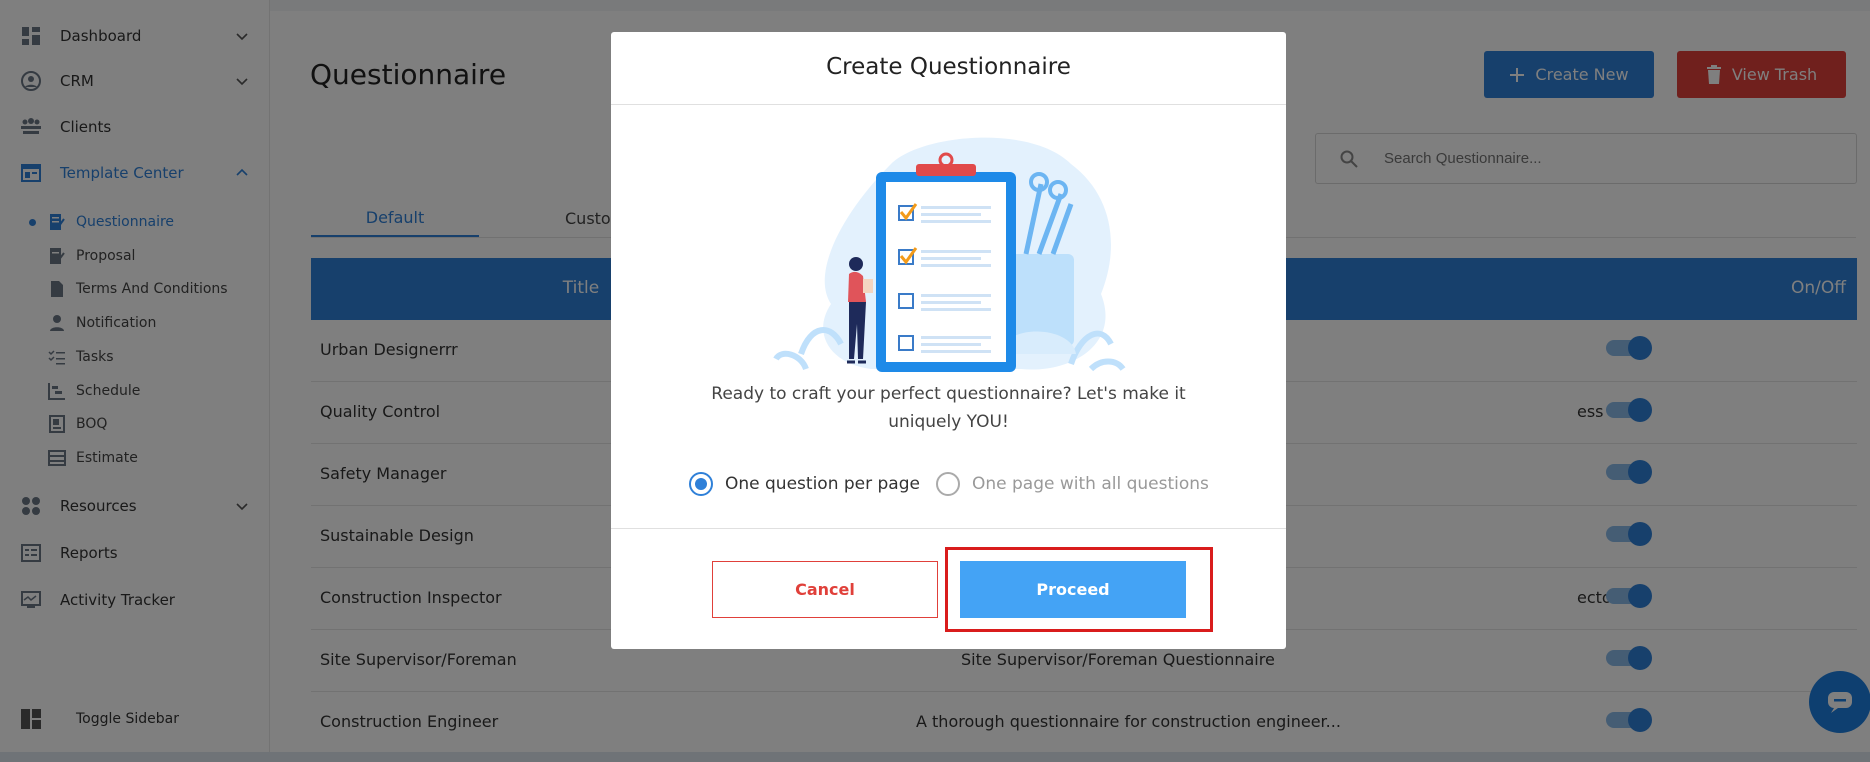 The height and width of the screenshot is (762, 1870). I want to click on radio-one-page-all-questions, so click(947, 484).